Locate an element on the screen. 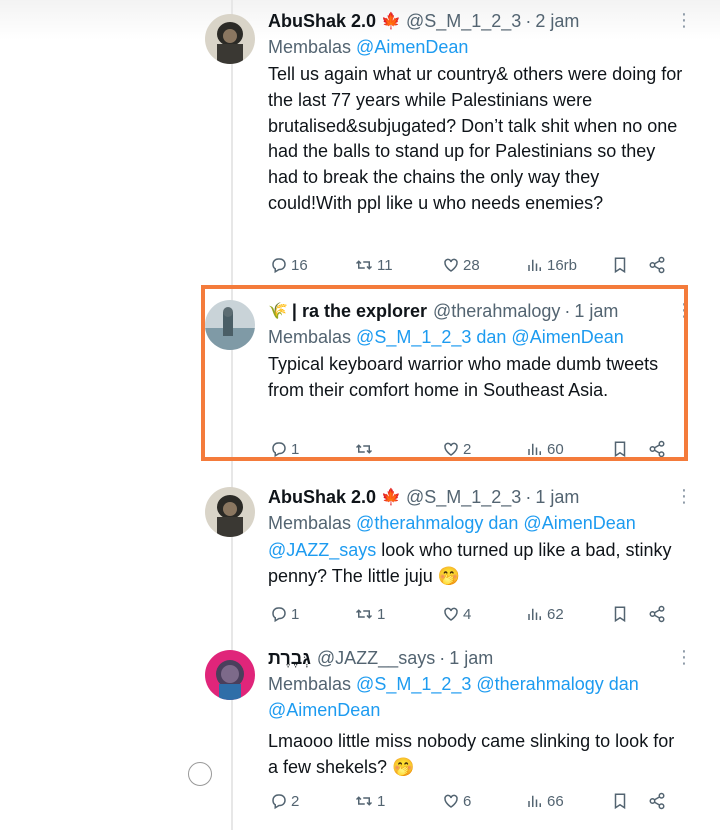 This screenshot has width=720, height=830. like-button: 6 is located at coordinates (456, 801).